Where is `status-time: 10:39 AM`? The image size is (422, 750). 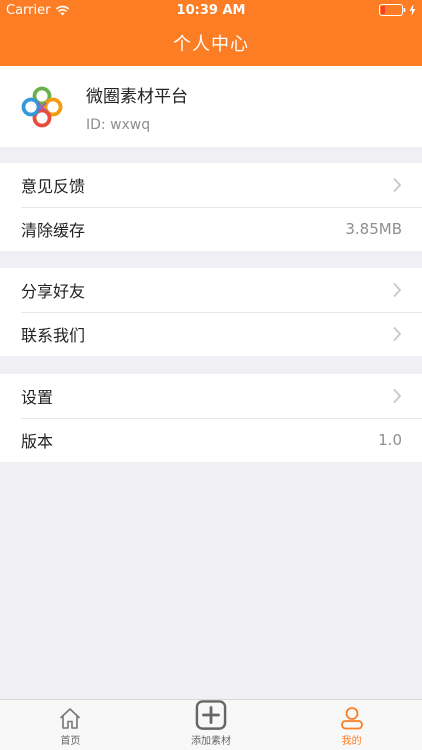 status-time: 10:39 AM is located at coordinates (211, 10).